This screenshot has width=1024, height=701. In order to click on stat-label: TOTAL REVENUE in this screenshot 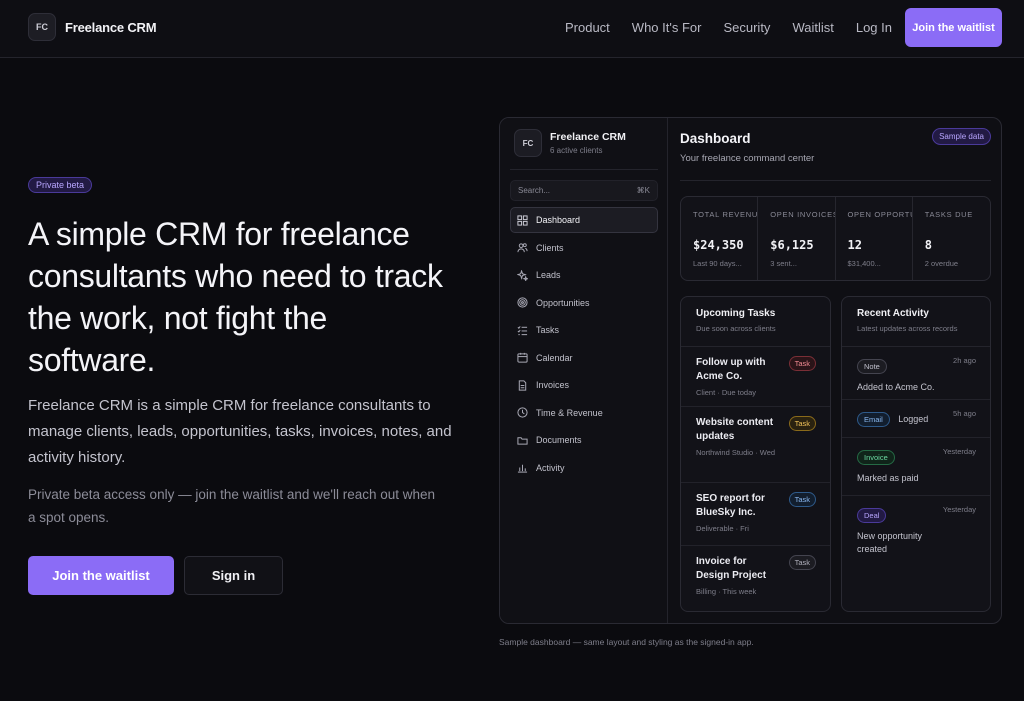, I will do `click(726, 214)`.